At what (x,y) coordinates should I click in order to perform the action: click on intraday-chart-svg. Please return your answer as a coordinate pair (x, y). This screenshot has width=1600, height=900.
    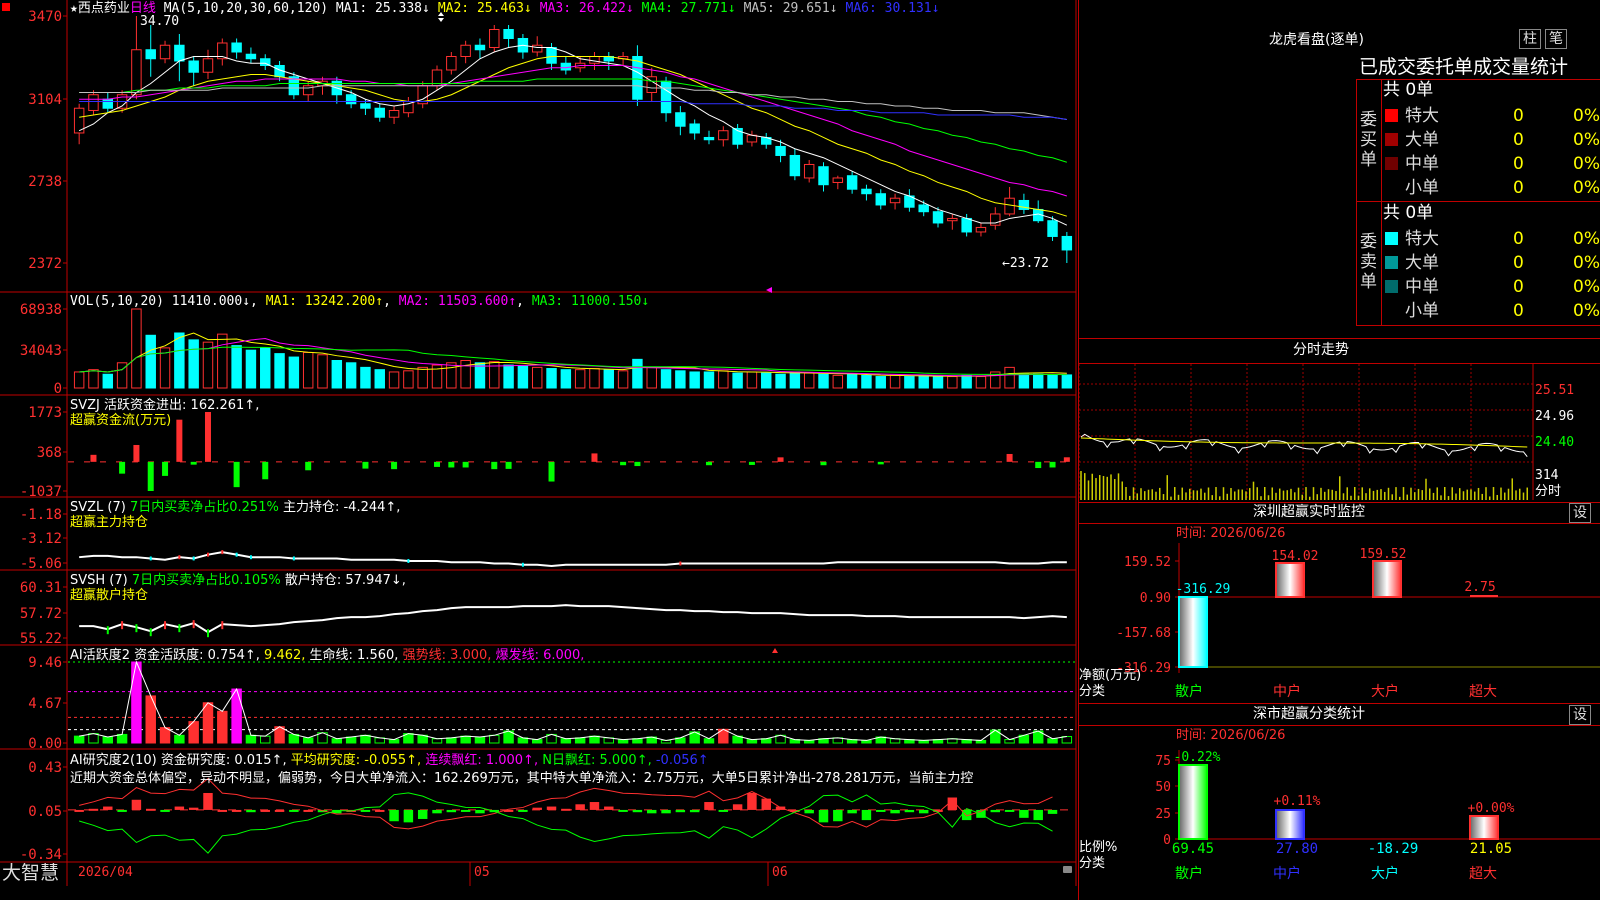
    Looking at the image, I should click on (1339, 434).